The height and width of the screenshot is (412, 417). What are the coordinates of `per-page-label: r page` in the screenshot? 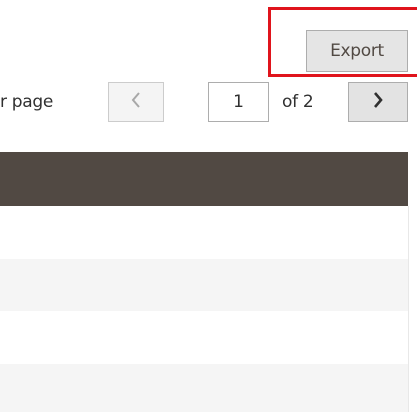 It's located at (27, 102).